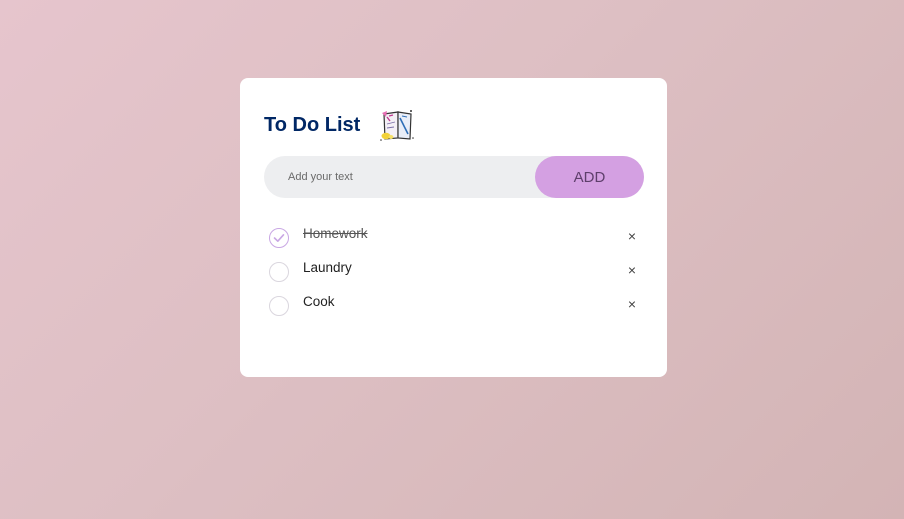 This screenshot has height=519, width=904. What do you see at coordinates (312, 124) in the screenshot?
I see `page-title: To Do List` at bounding box center [312, 124].